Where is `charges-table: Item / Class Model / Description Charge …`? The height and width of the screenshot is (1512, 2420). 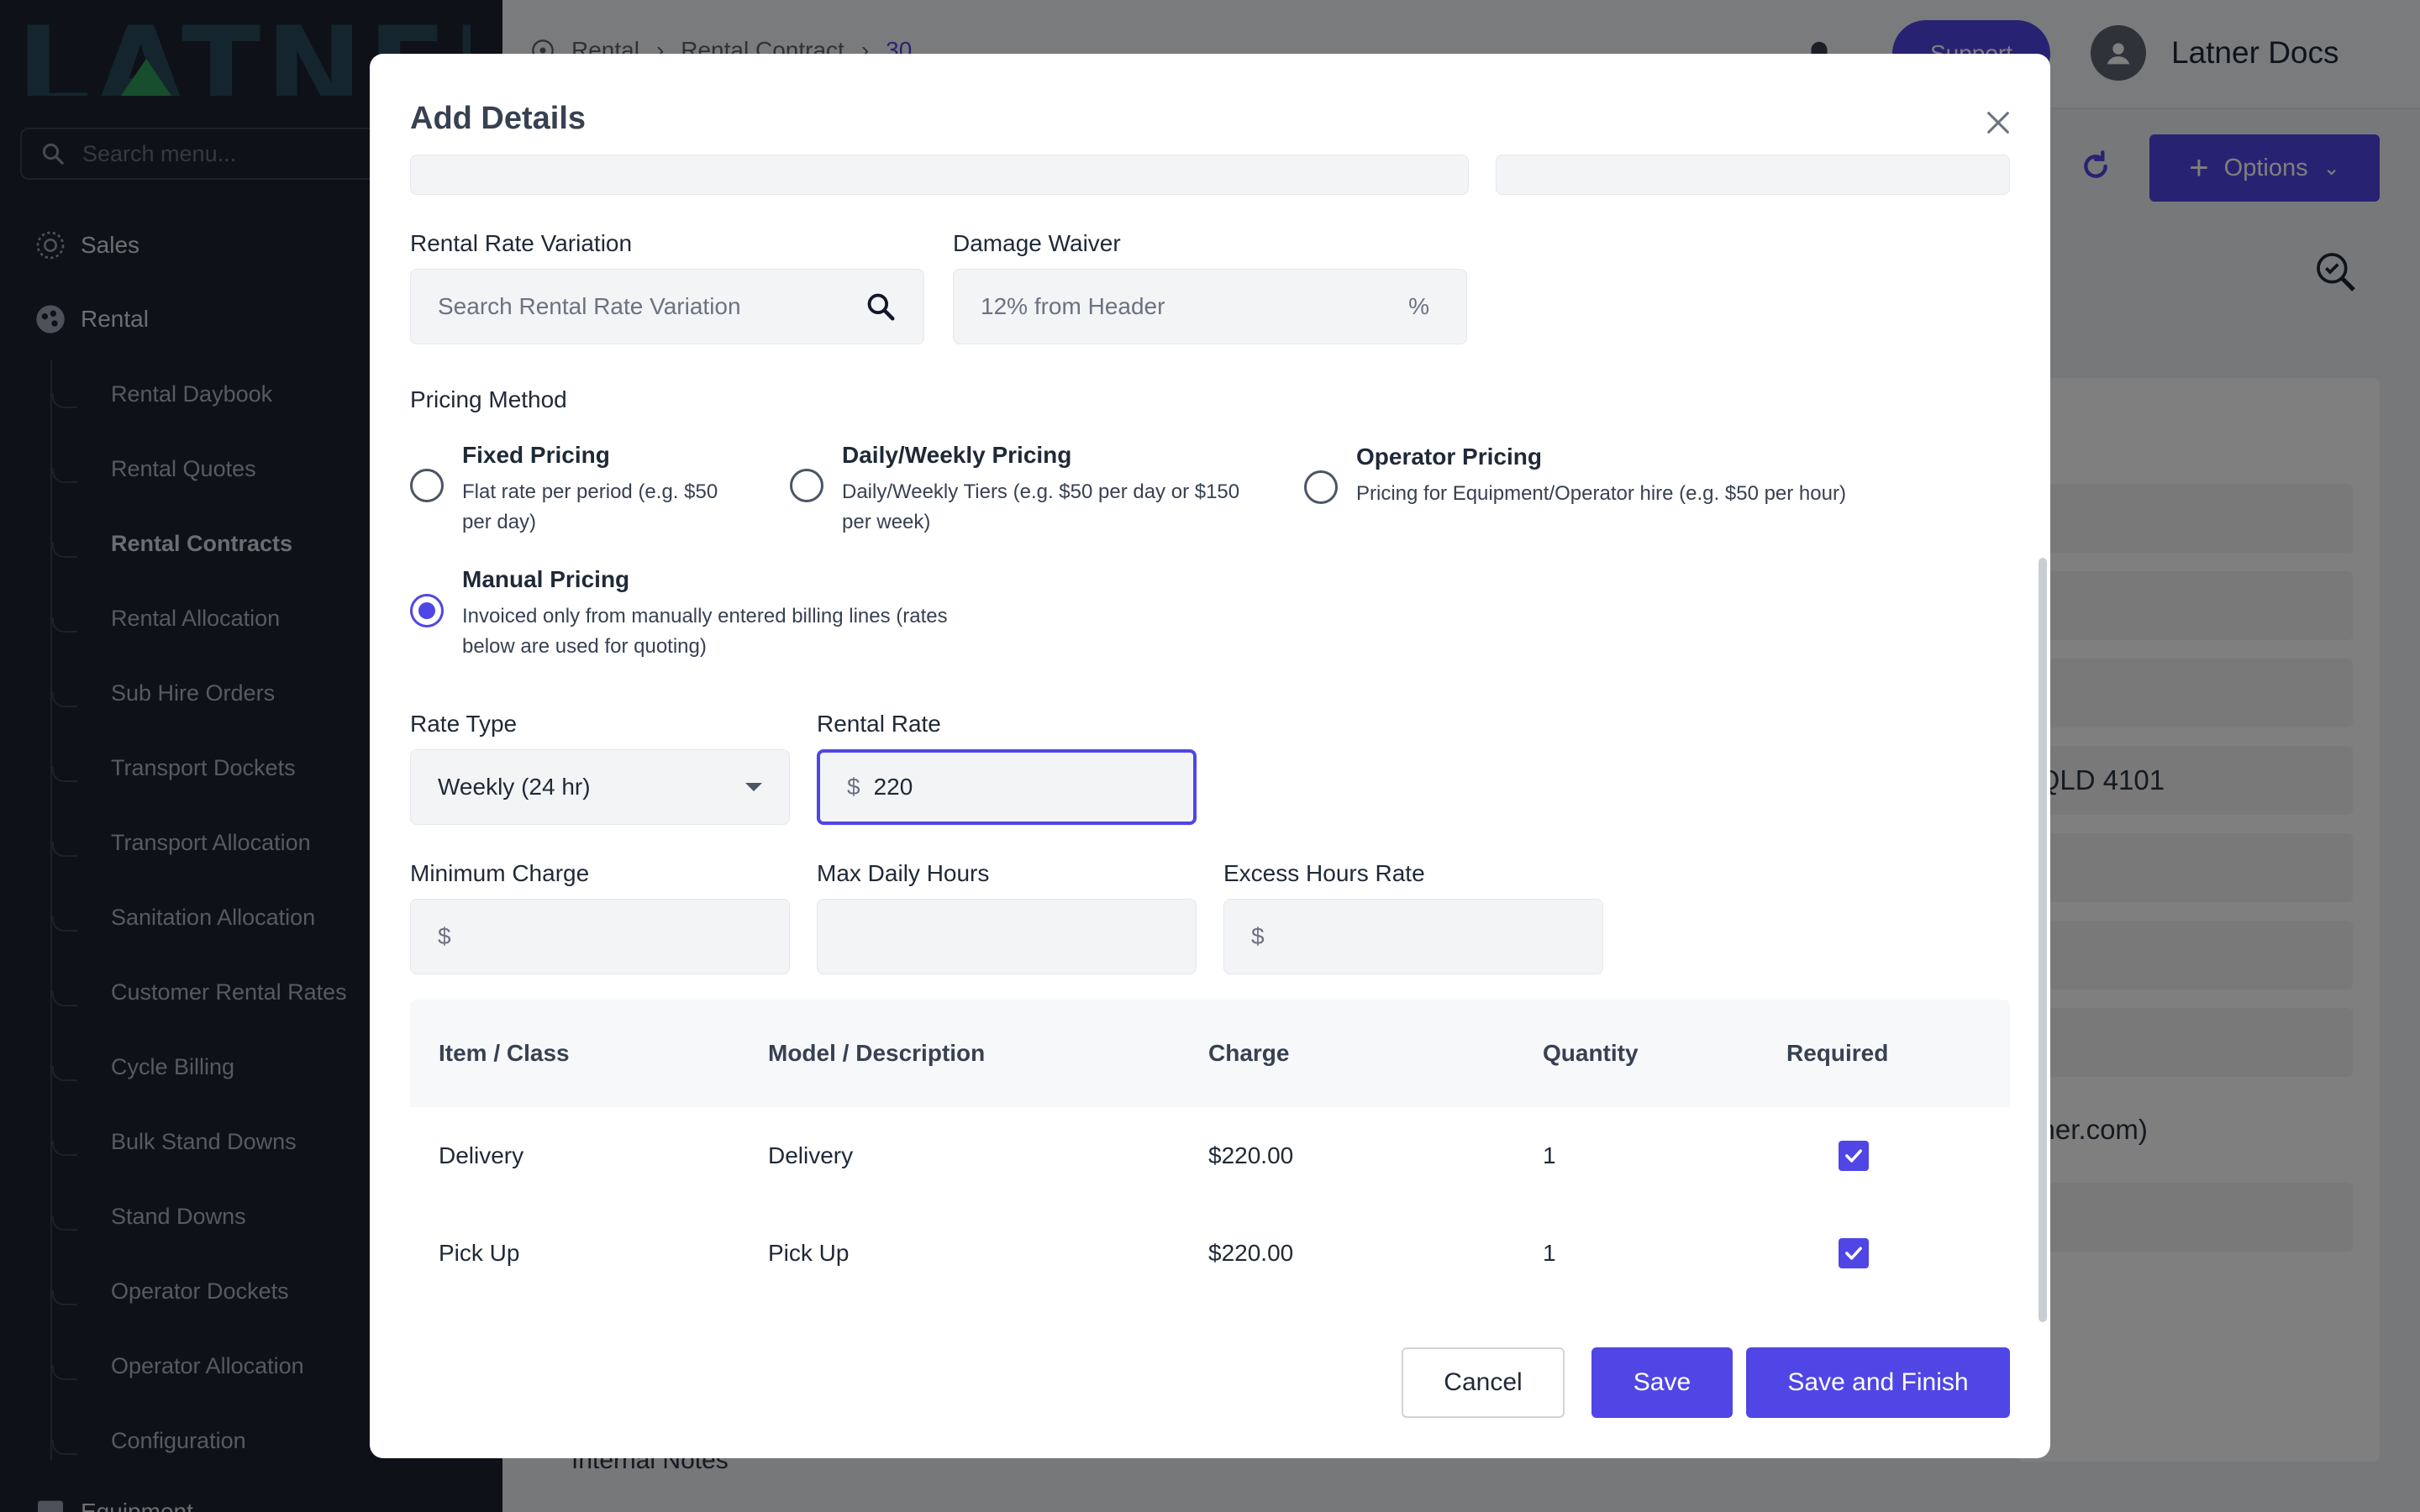 charges-table: Item / Class Model / Description Charge … is located at coordinates (1210, 1151).